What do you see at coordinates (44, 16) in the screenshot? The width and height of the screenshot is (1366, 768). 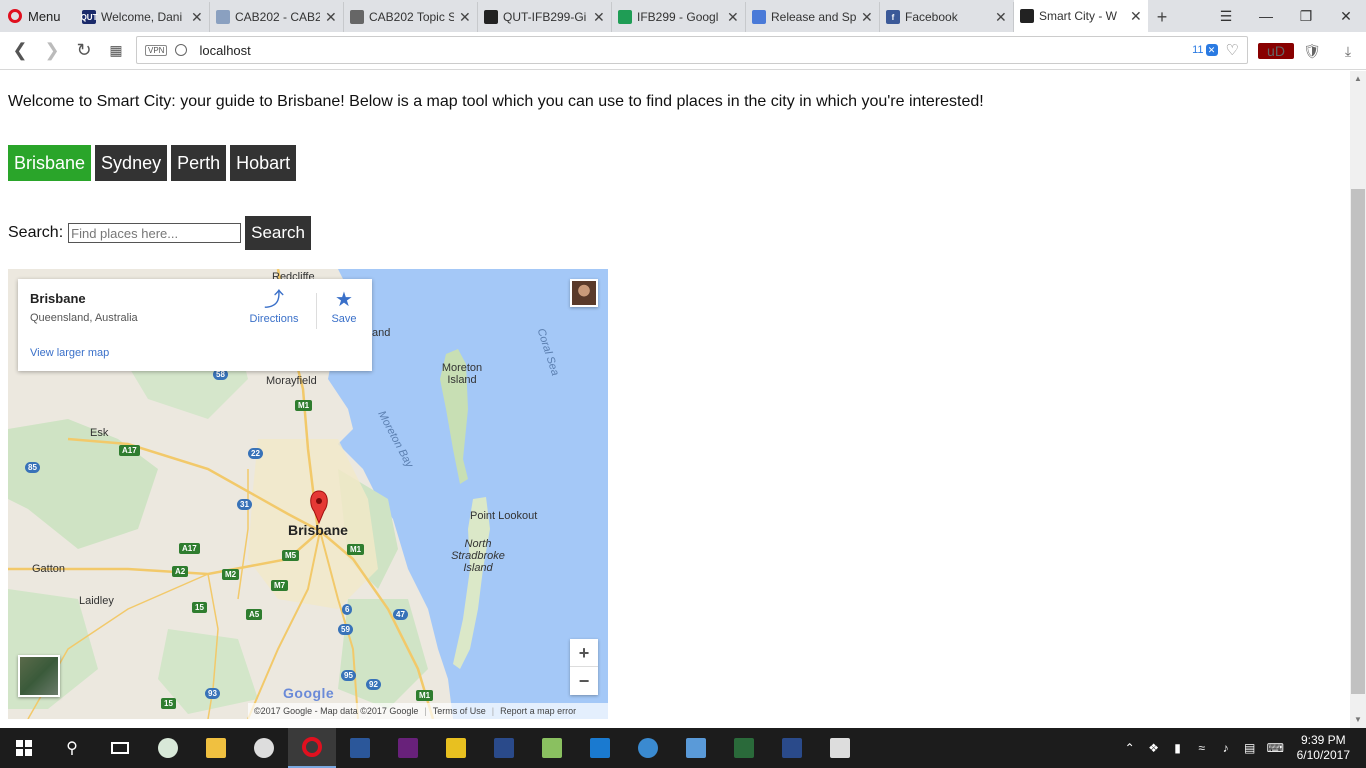 I see `menu-label: Menu` at bounding box center [44, 16].